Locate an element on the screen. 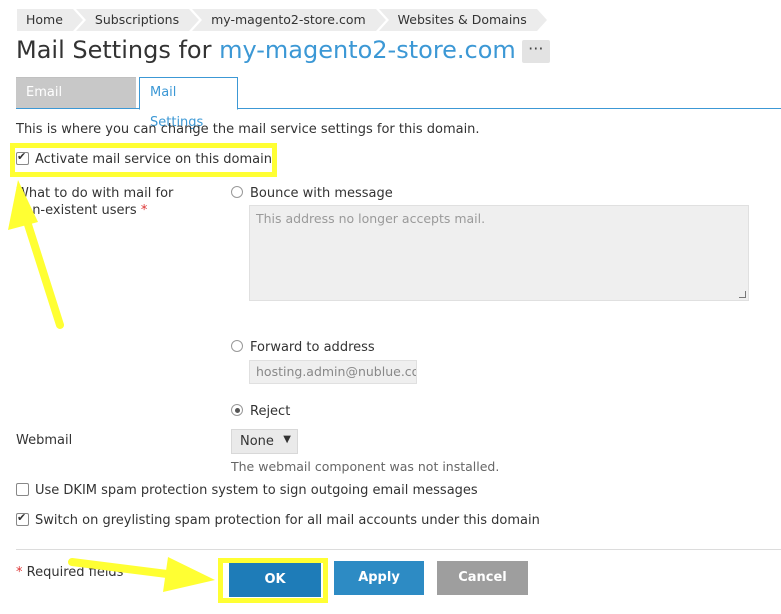  reject-radio: Reject is located at coordinates (260, 411).